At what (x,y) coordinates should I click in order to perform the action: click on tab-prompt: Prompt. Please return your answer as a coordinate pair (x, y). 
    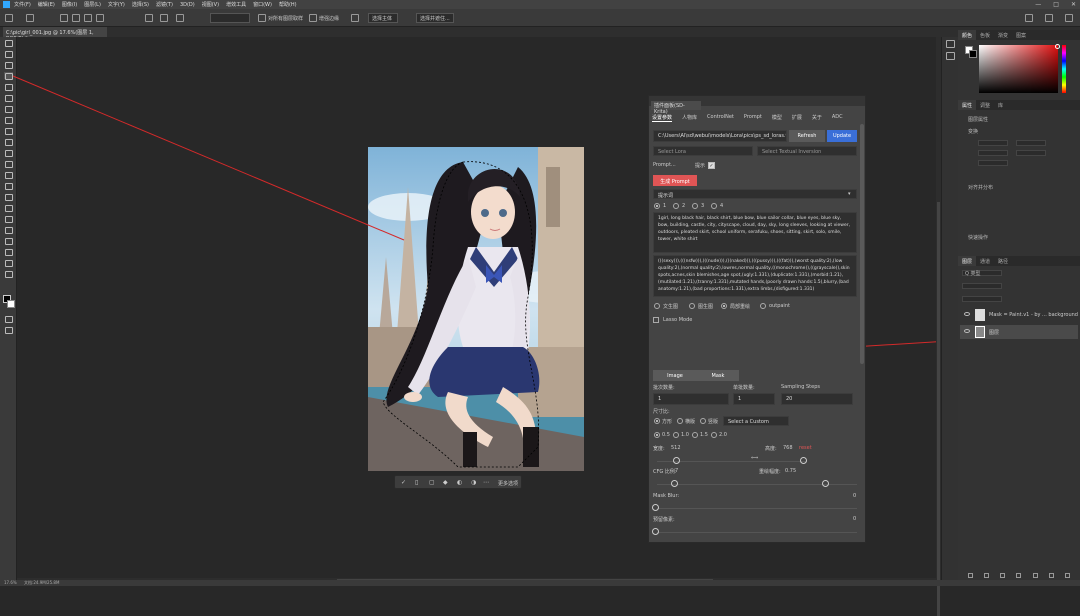
    Looking at the image, I should click on (753, 118).